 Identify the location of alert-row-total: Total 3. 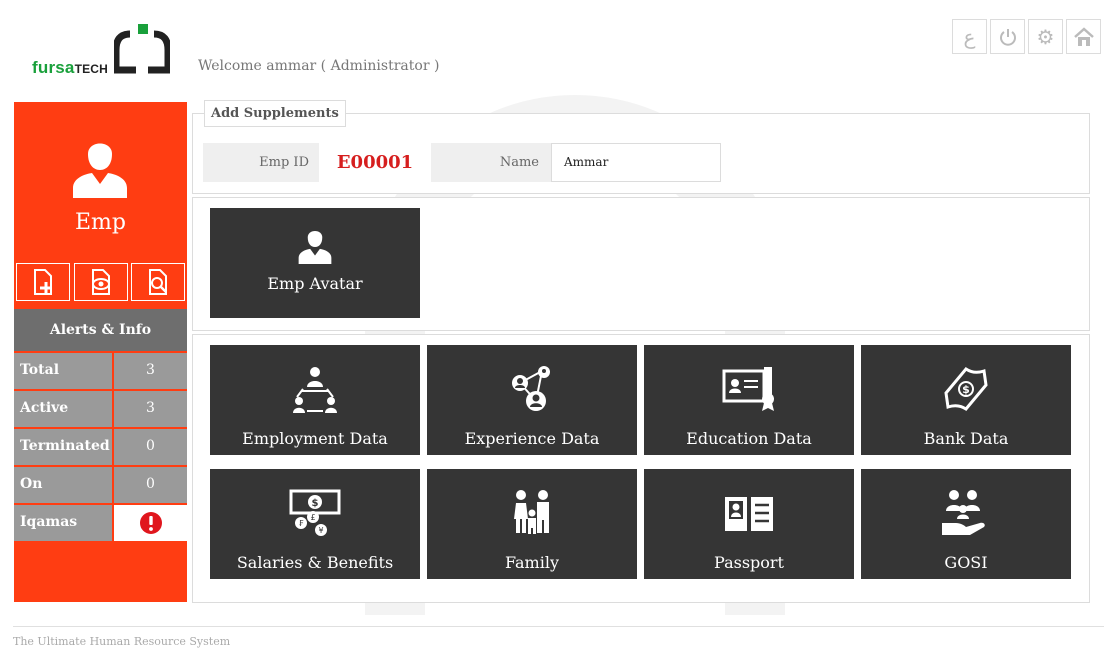
(100, 370).